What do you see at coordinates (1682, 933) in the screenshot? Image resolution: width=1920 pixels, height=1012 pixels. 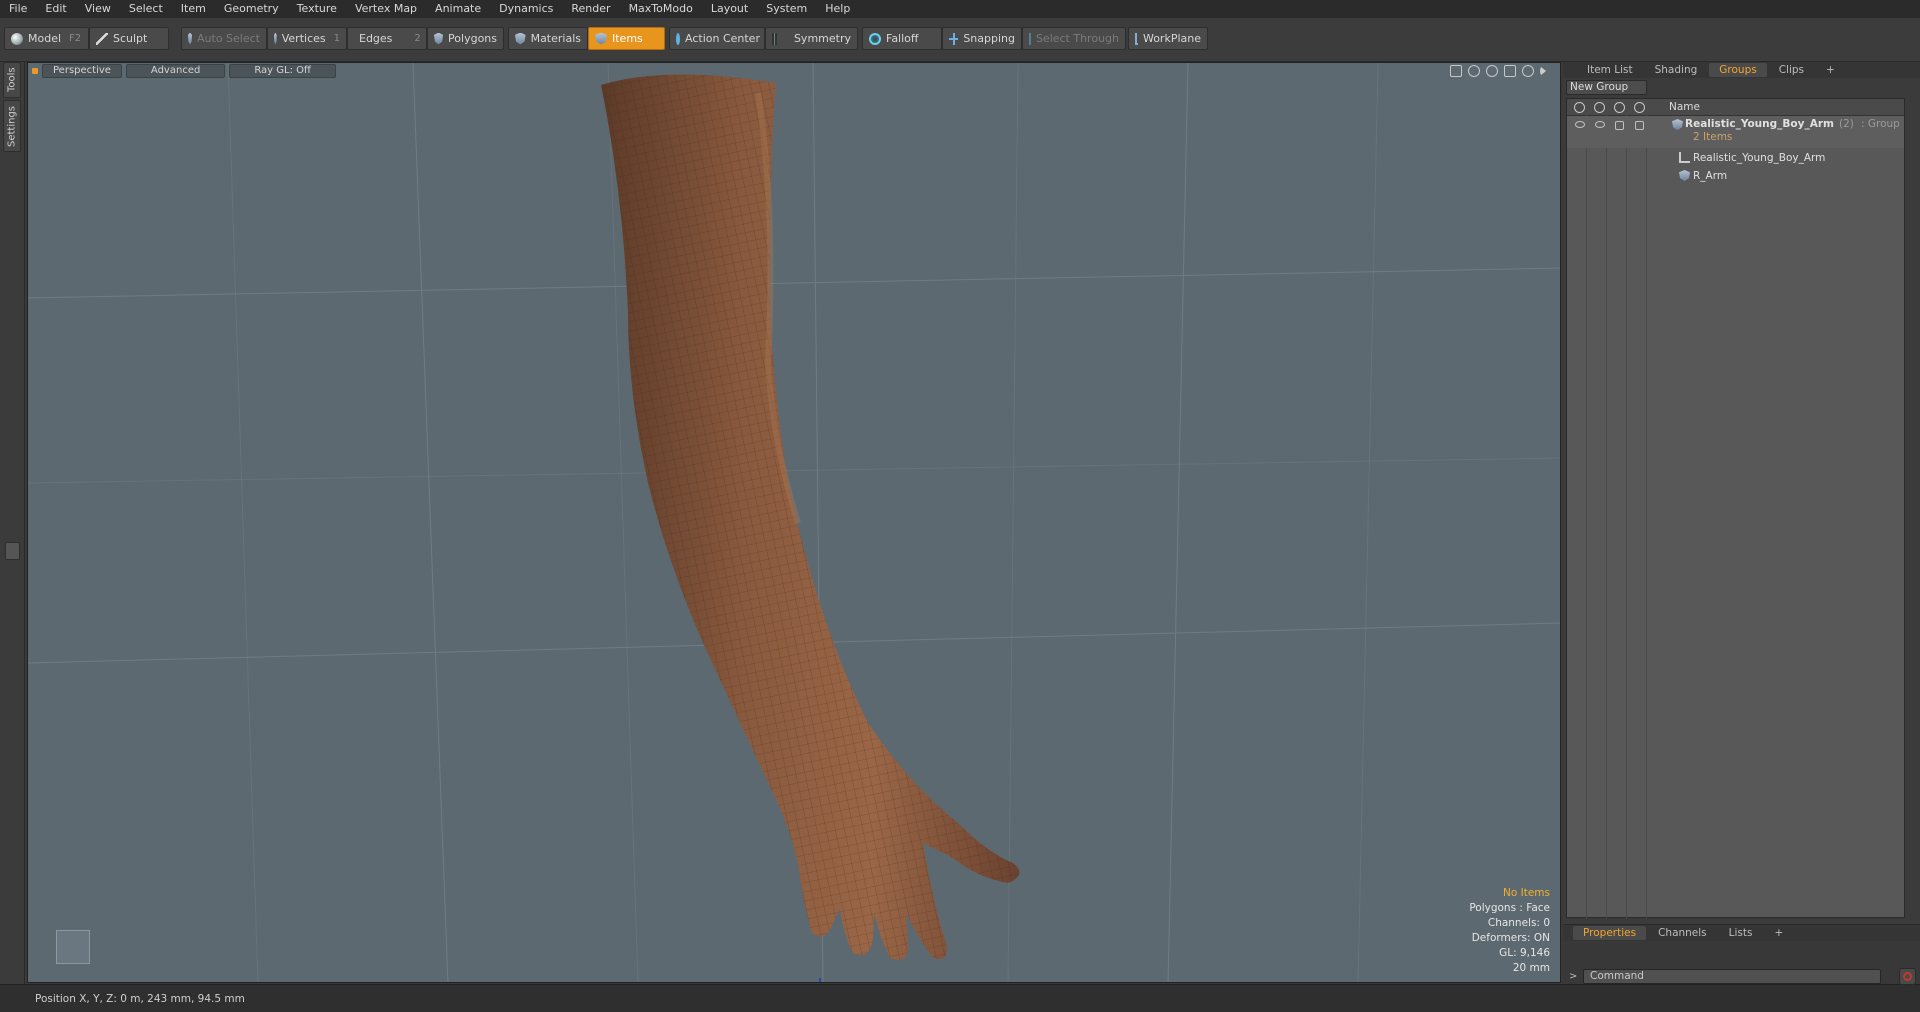 I see `tab-channels: Channels` at bounding box center [1682, 933].